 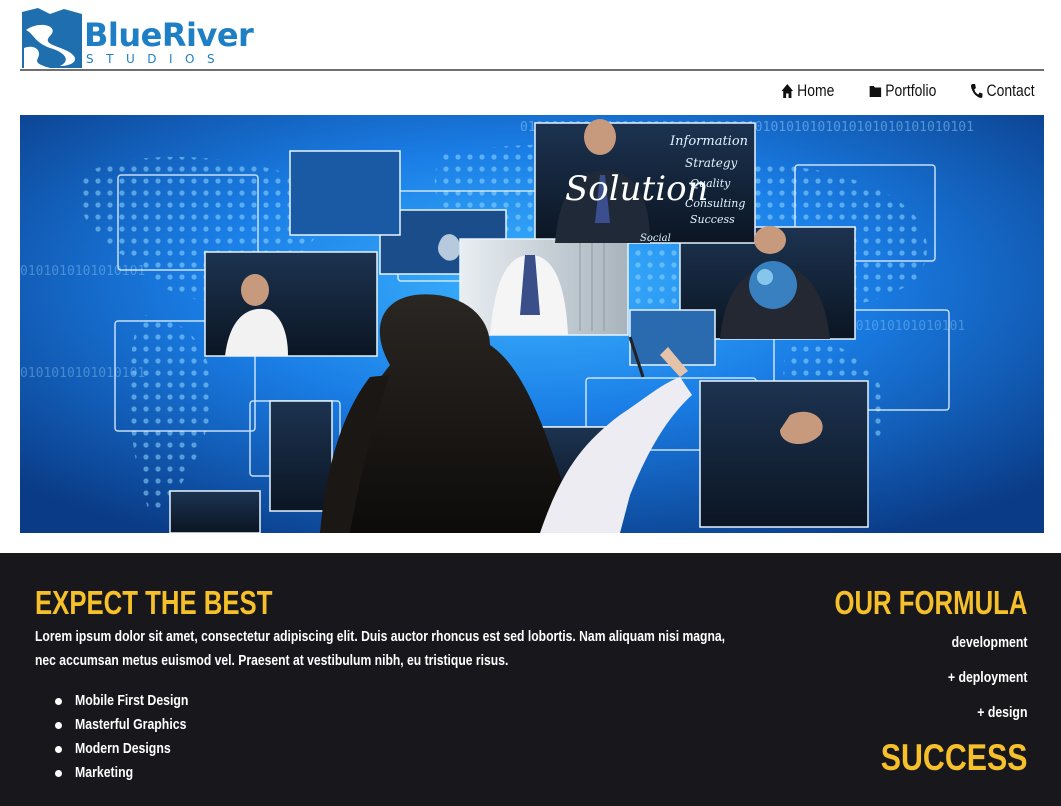 I want to click on nav-contact: Contact, so click(x=1003, y=91).